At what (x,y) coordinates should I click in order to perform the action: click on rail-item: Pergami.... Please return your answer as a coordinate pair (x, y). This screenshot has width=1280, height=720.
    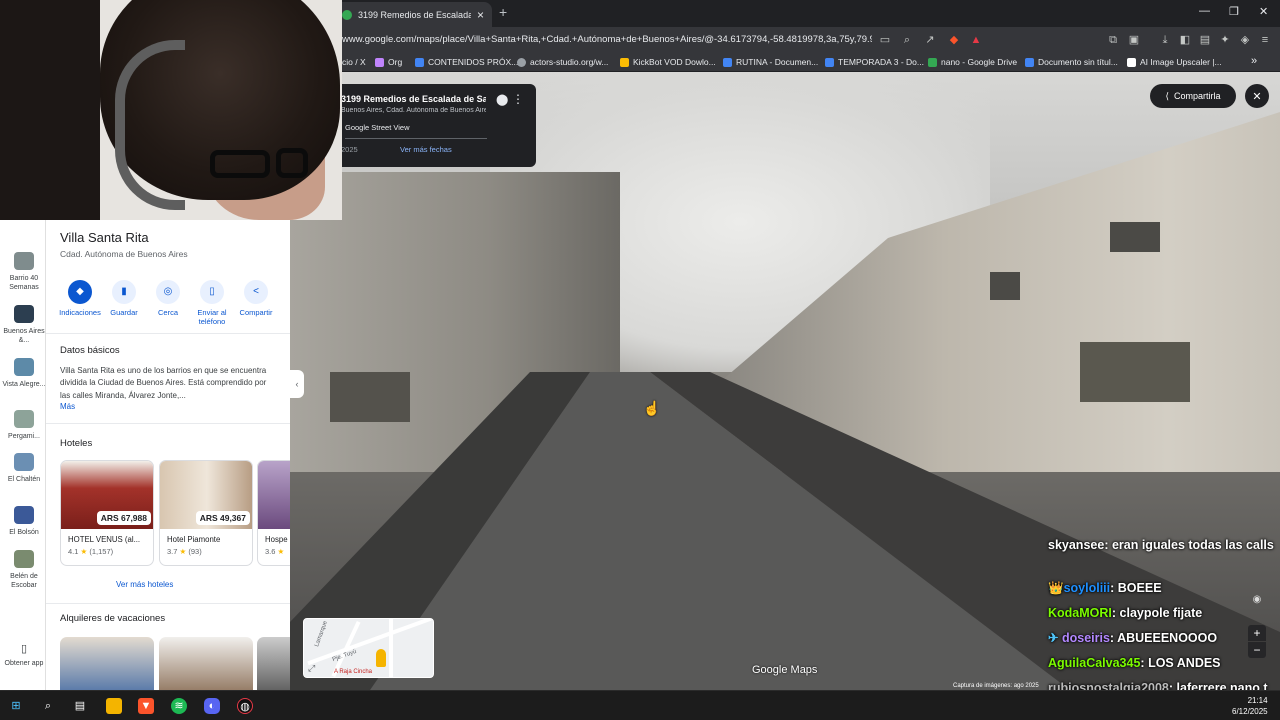
    Looking at the image, I should click on (24, 425).